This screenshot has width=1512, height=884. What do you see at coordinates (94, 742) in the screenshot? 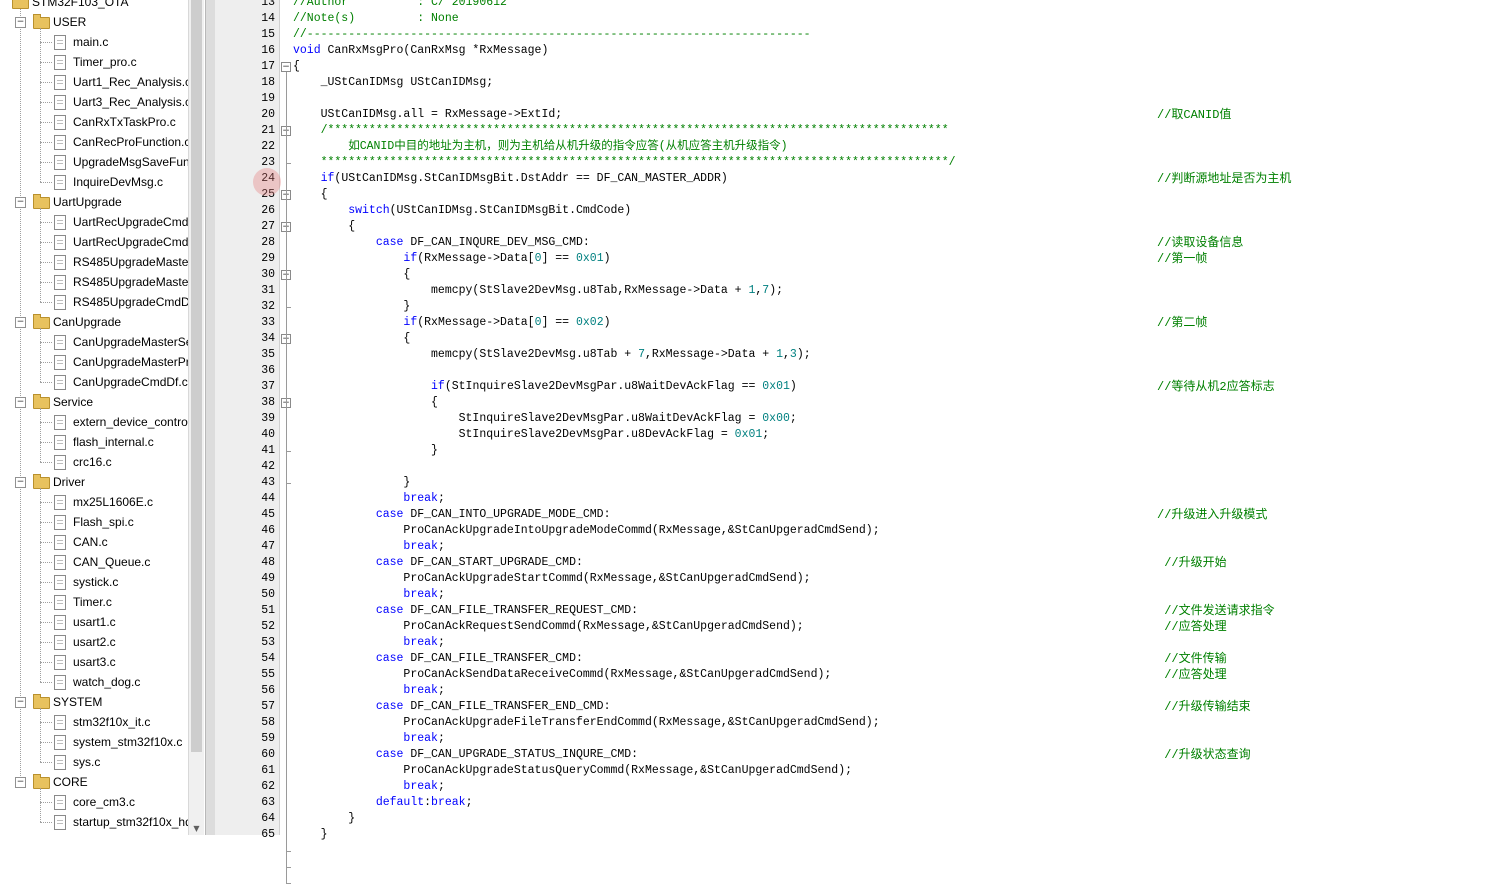
I see `tree-file-item: system_stm32f10x.c` at bounding box center [94, 742].